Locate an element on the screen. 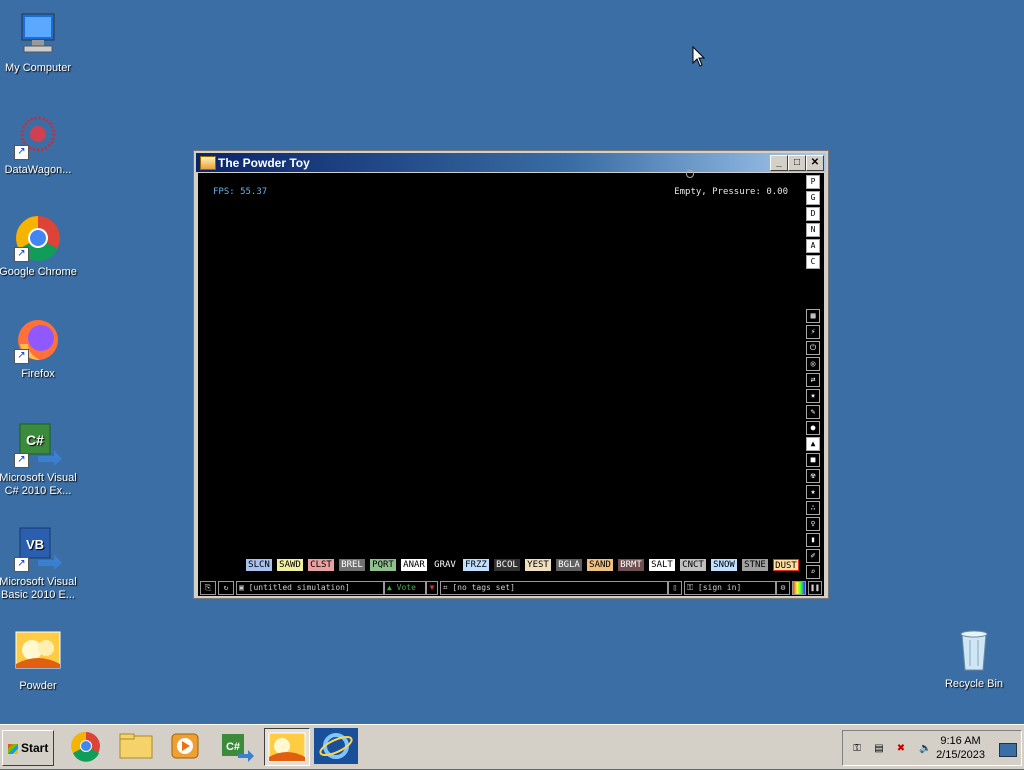 The height and width of the screenshot is (770, 1024). clock: 9:16 AM 2/15/2023 is located at coordinates (960, 748).